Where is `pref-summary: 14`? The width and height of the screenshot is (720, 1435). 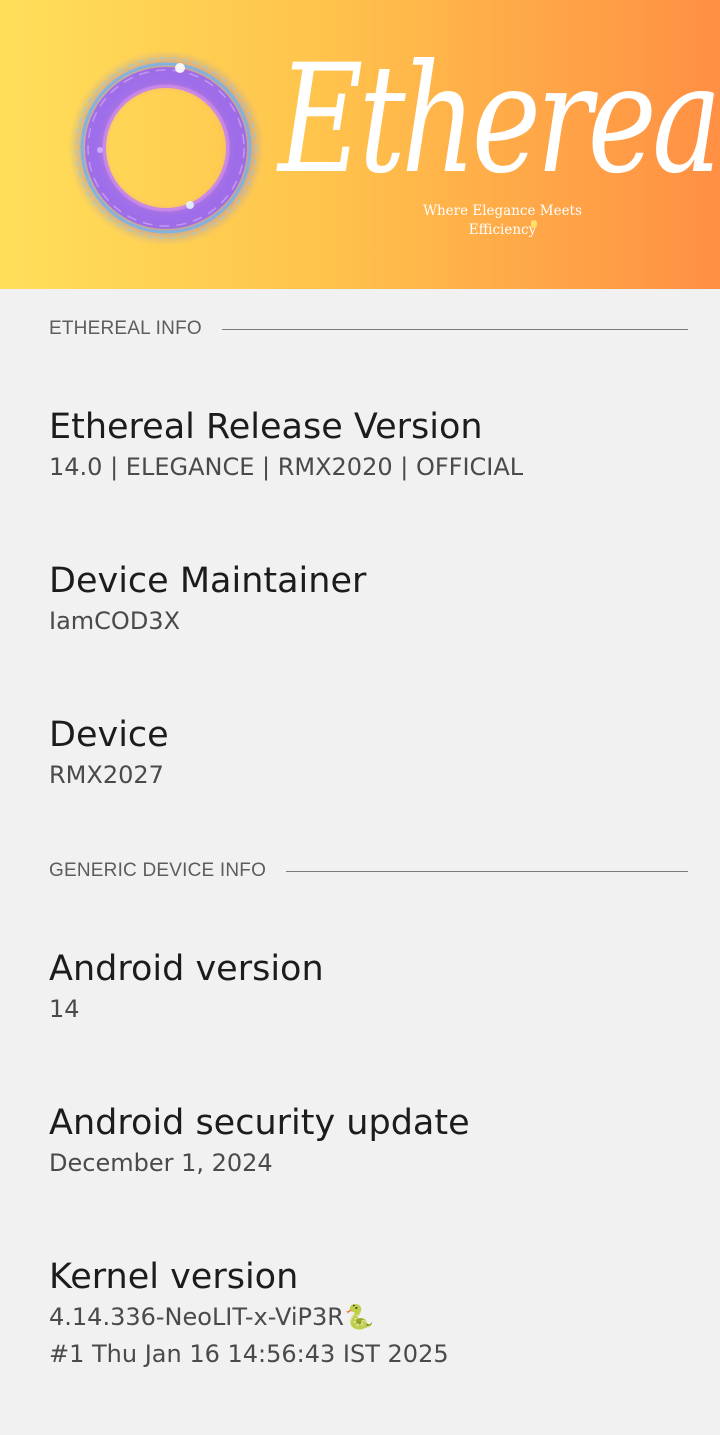 pref-summary: 14 is located at coordinates (64, 1009).